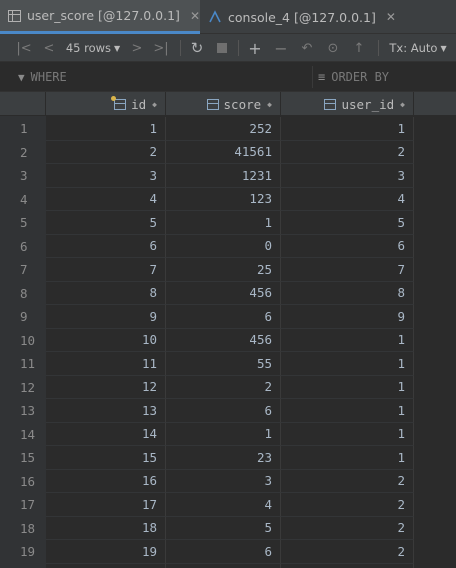 The width and height of the screenshot is (456, 568). Describe the element at coordinates (359, 48) in the screenshot. I see `submit-icon: ↑` at that location.